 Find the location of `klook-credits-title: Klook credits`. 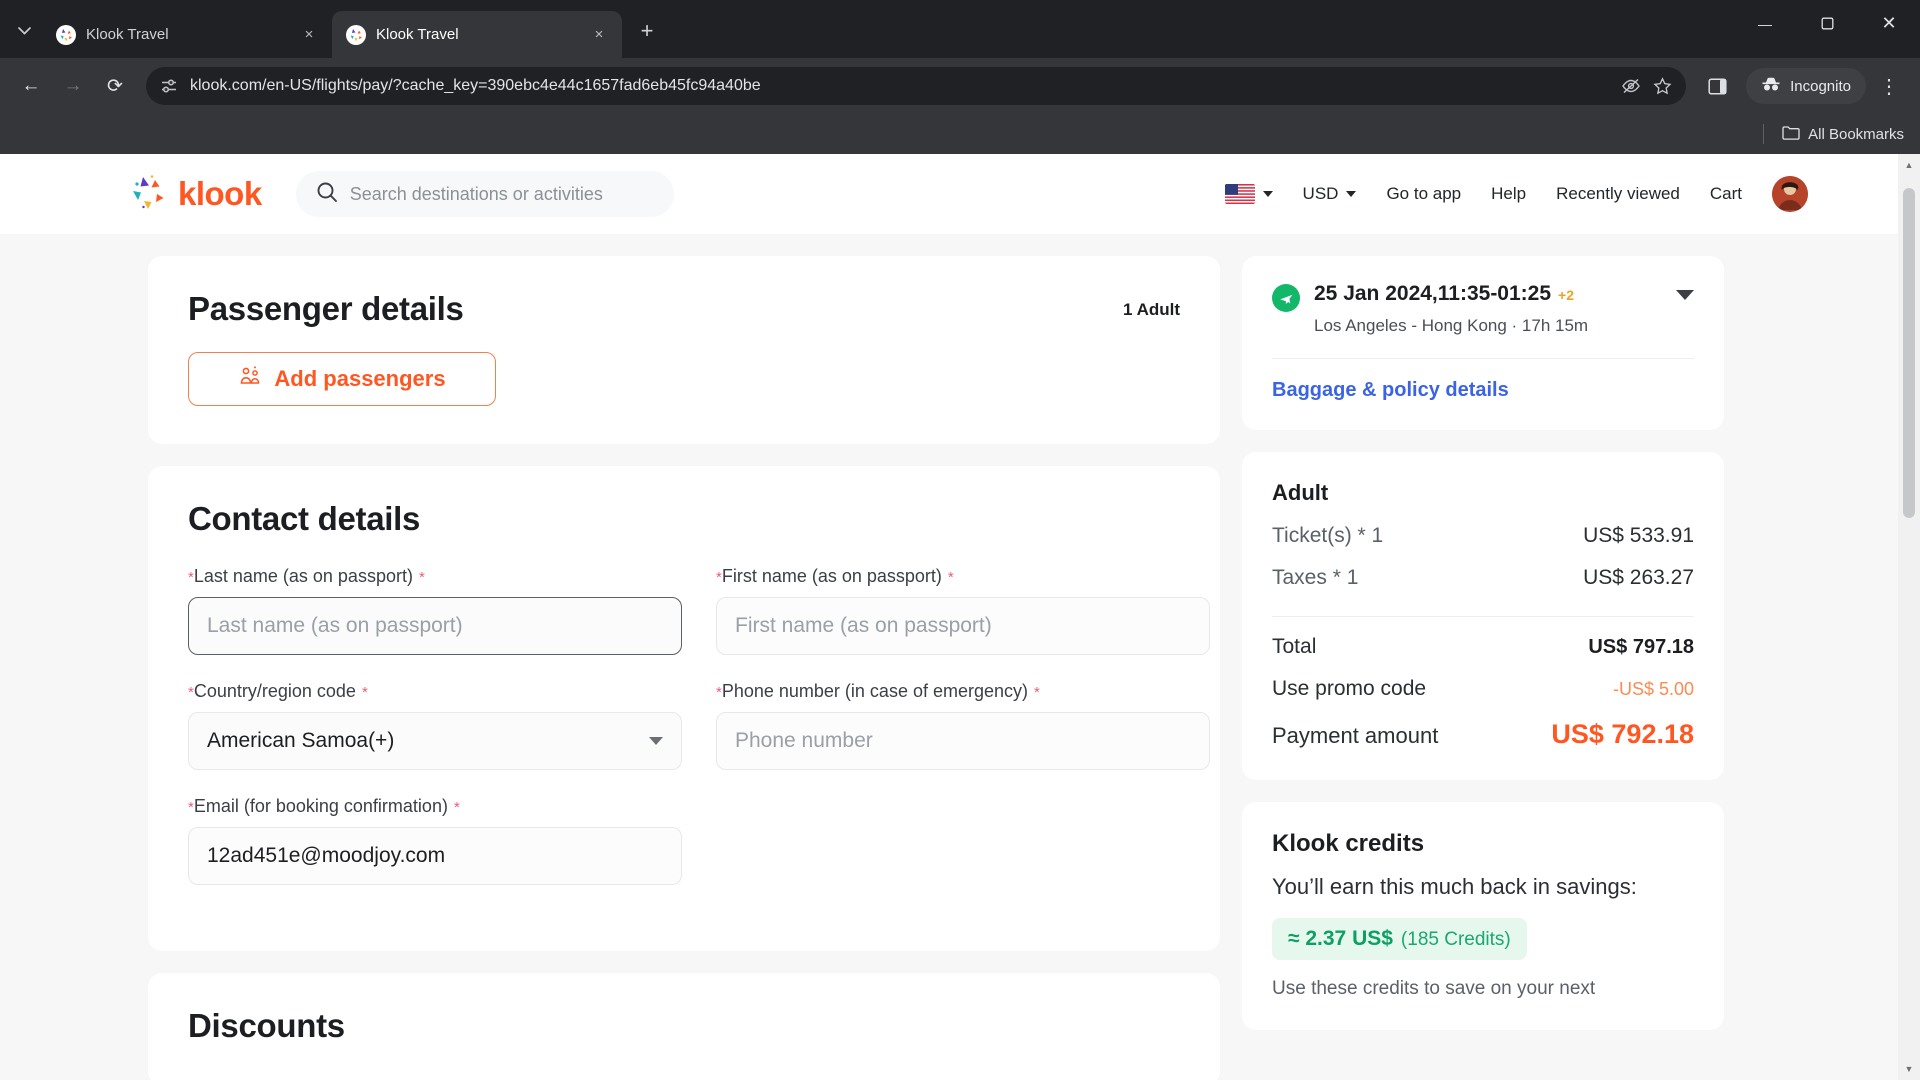

klook-credits-title: Klook credits is located at coordinates (1348, 843).